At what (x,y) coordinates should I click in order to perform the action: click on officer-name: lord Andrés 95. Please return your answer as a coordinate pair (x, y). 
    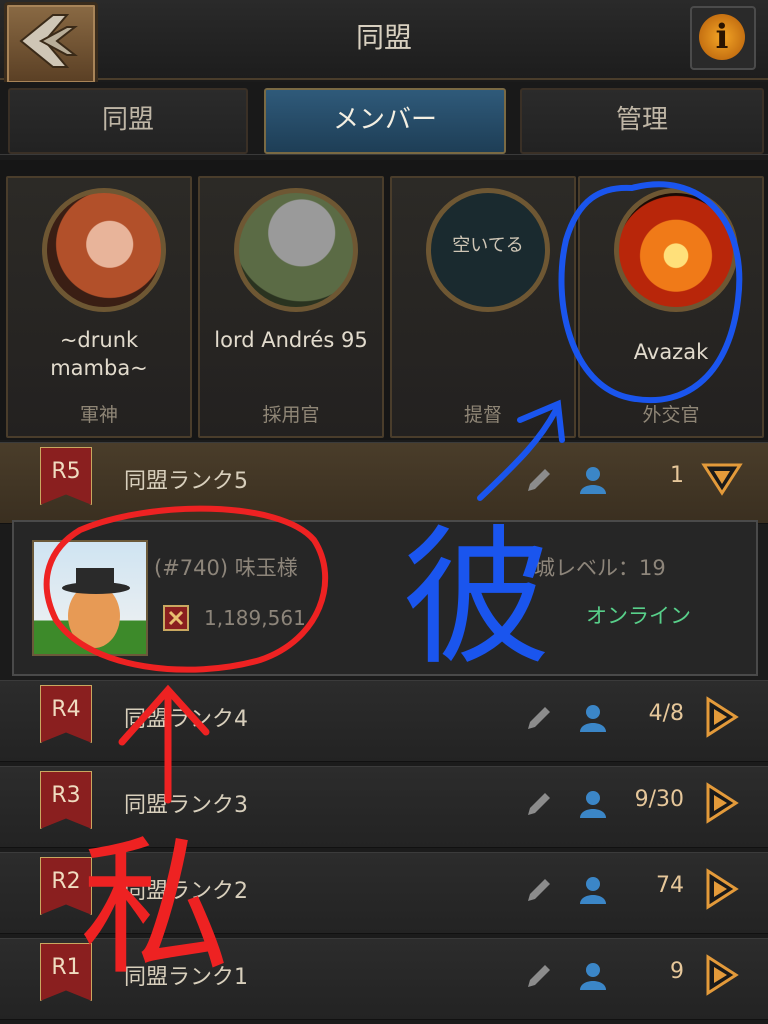
    Looking at the image, I should click on (291, 340).